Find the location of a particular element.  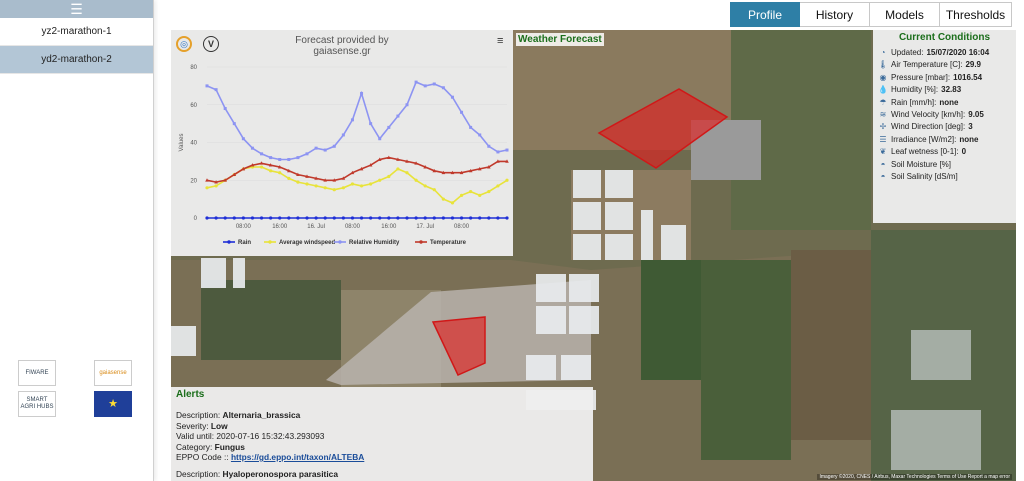

tab-models: Models is located at coordinates (905, 14).